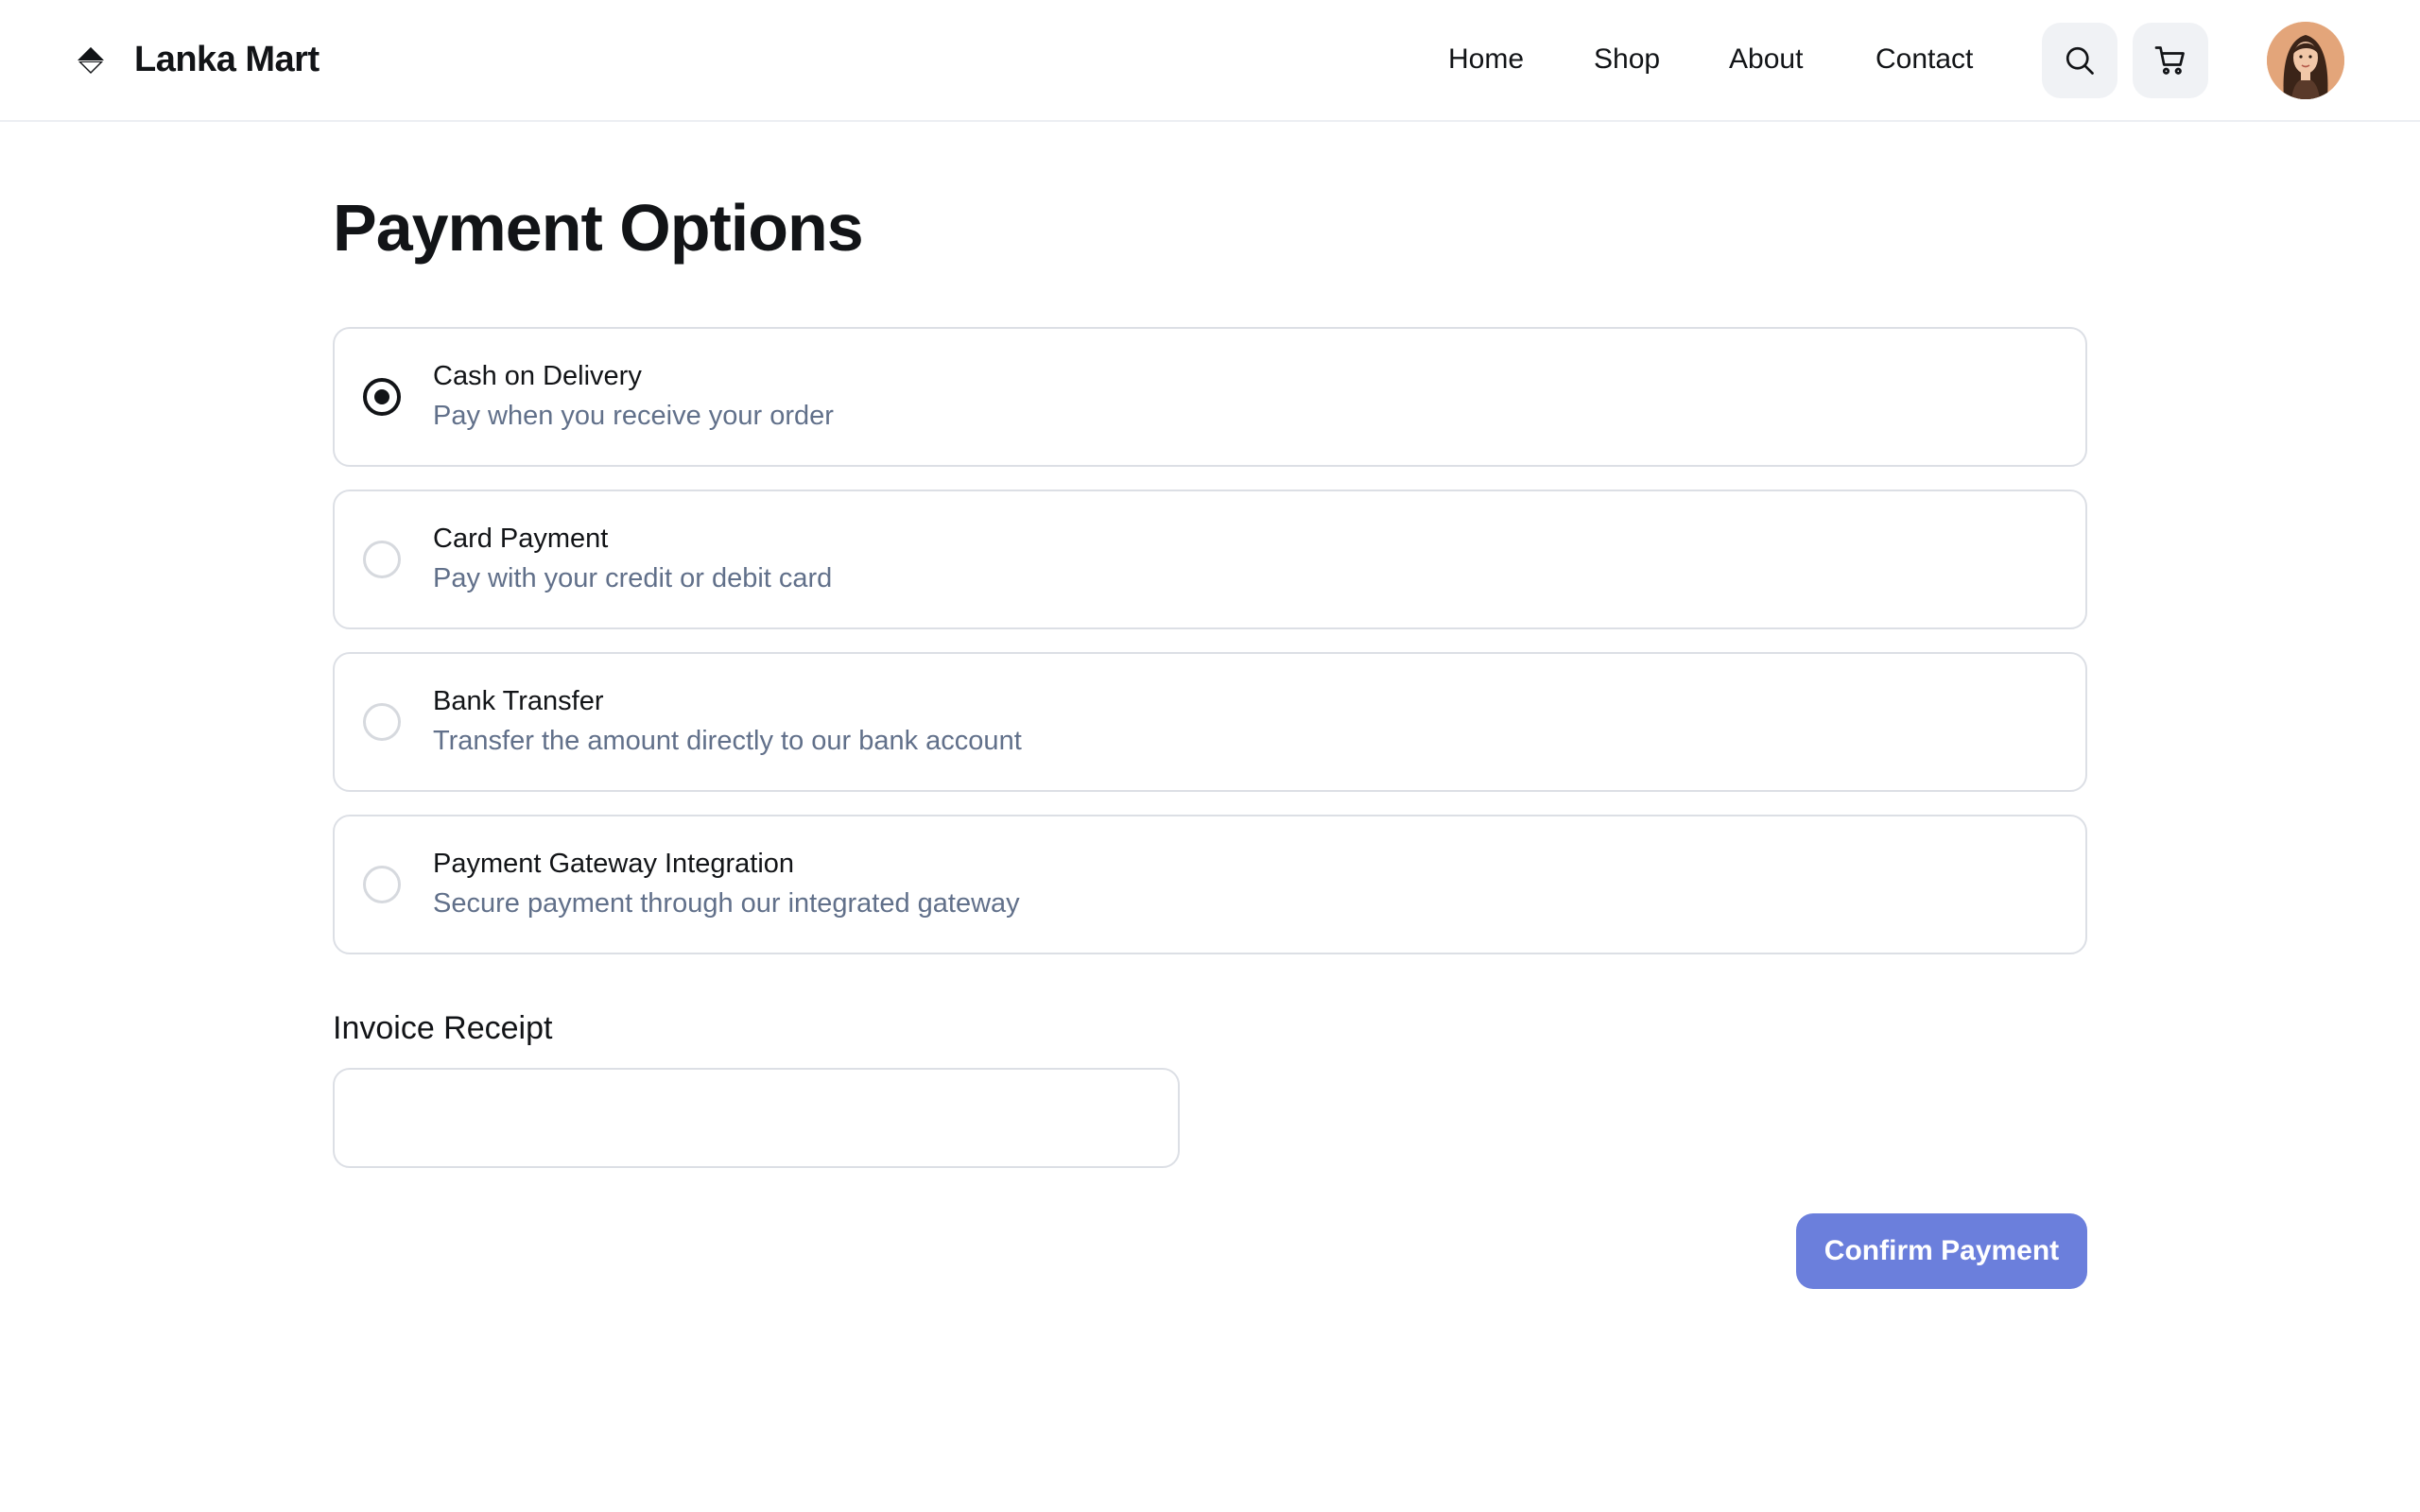 The width and height of the screenshot is (2420, 1512). I want to click on search-button, so click(2080, 60).